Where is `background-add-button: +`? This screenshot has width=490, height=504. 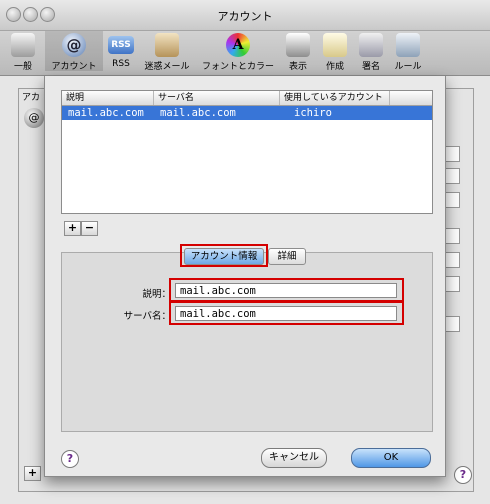
background-add-button: + is located at coordinates (32, 473).